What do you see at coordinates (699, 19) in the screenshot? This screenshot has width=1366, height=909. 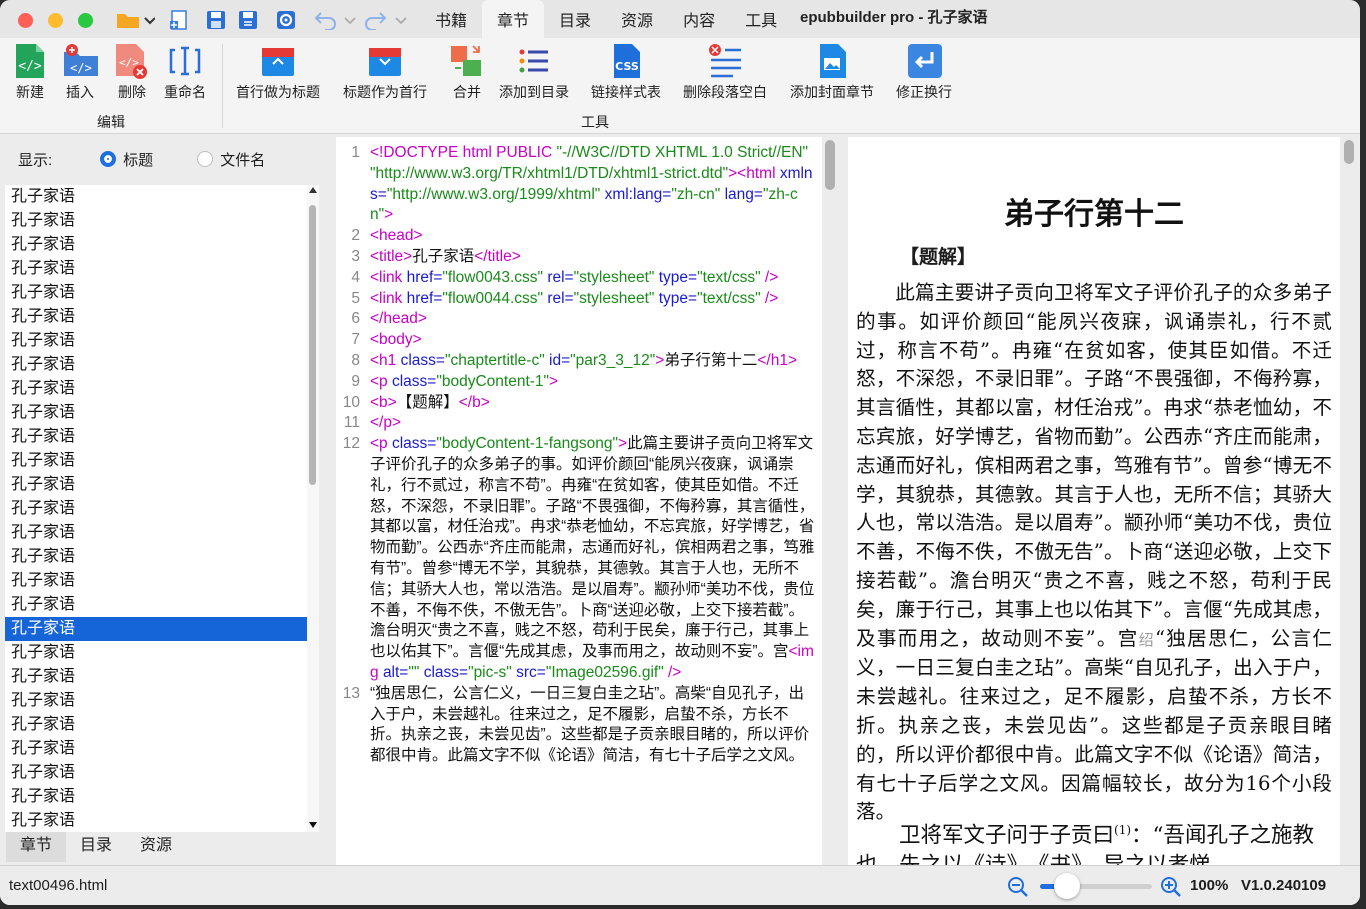 I see `tab-content: 内容` at bounding box center [699, 19].